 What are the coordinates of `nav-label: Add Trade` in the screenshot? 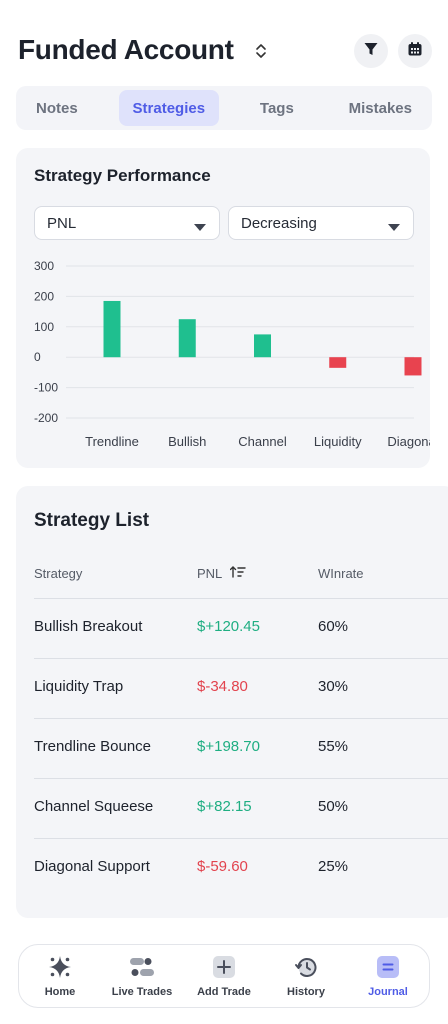 It's located at (224, 992).